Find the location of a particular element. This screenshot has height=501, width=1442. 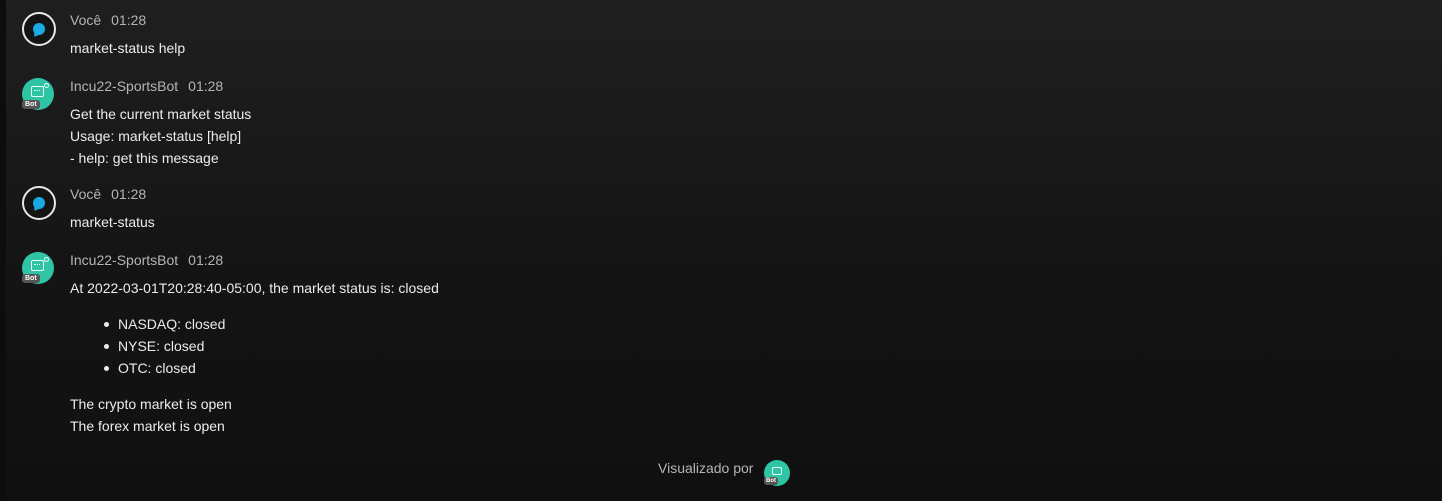

message-line: market-status help is located at coordinates (128, 48).